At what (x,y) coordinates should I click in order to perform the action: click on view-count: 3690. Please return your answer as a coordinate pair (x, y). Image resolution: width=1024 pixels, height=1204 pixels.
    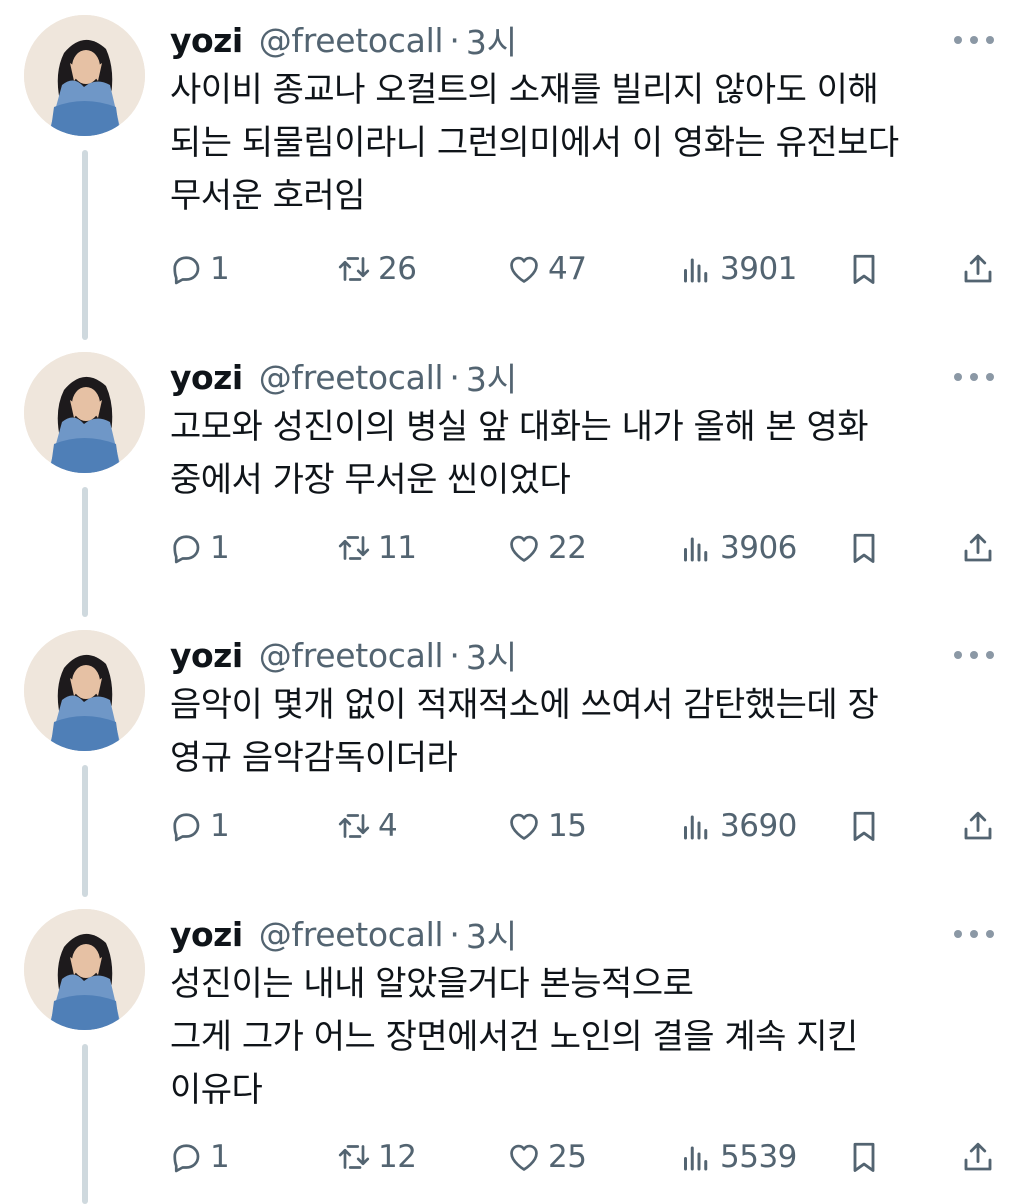
    Looking at the image, I should click on (758, 826).